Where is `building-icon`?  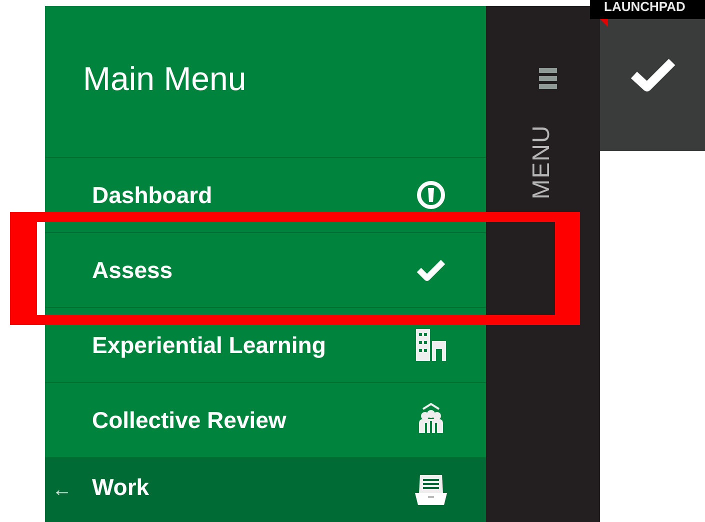
building-icon is located at coordinates (431, 345).